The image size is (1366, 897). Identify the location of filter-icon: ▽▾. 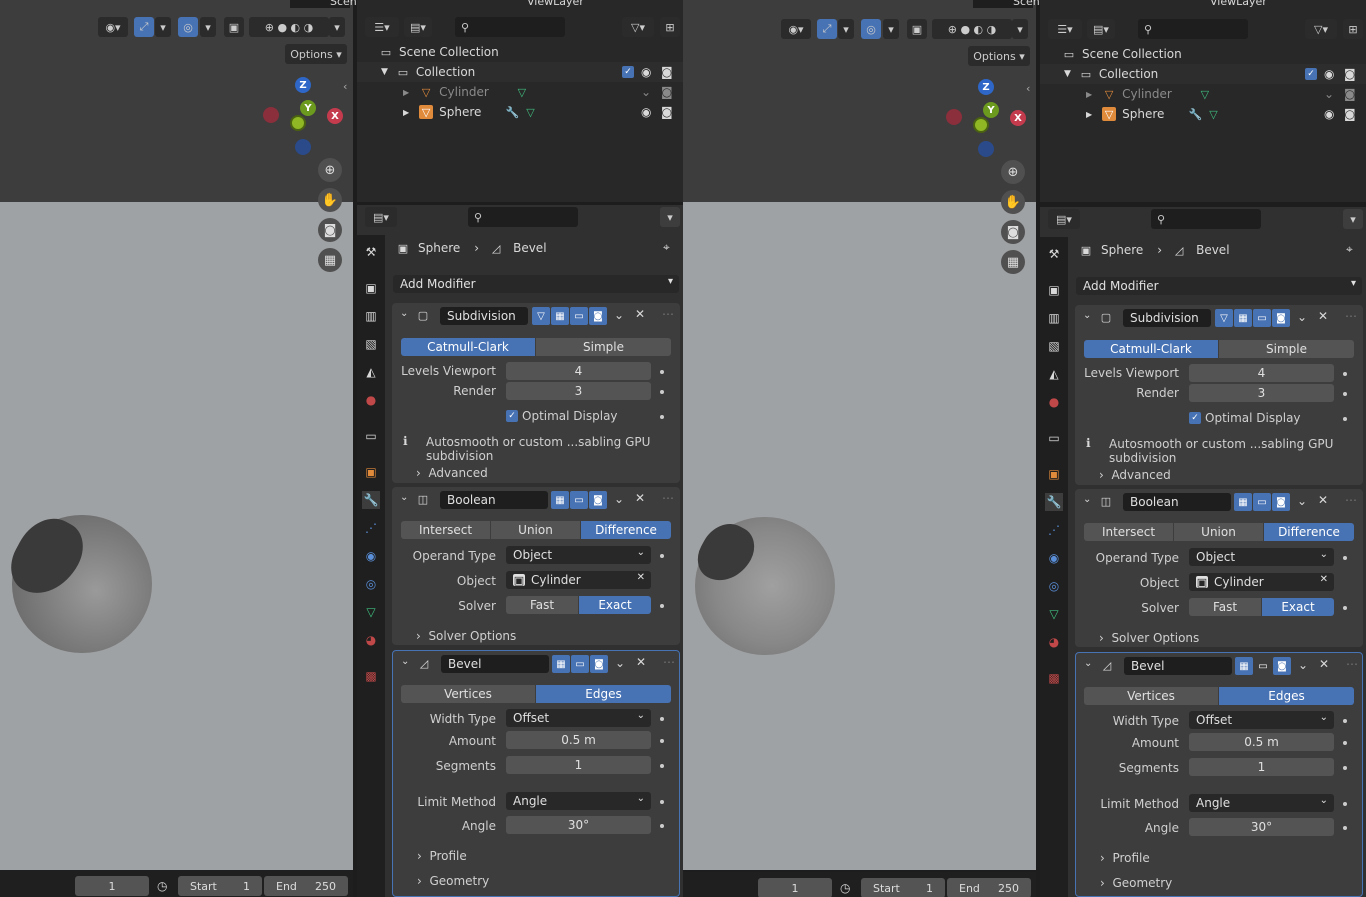
(638, 27).